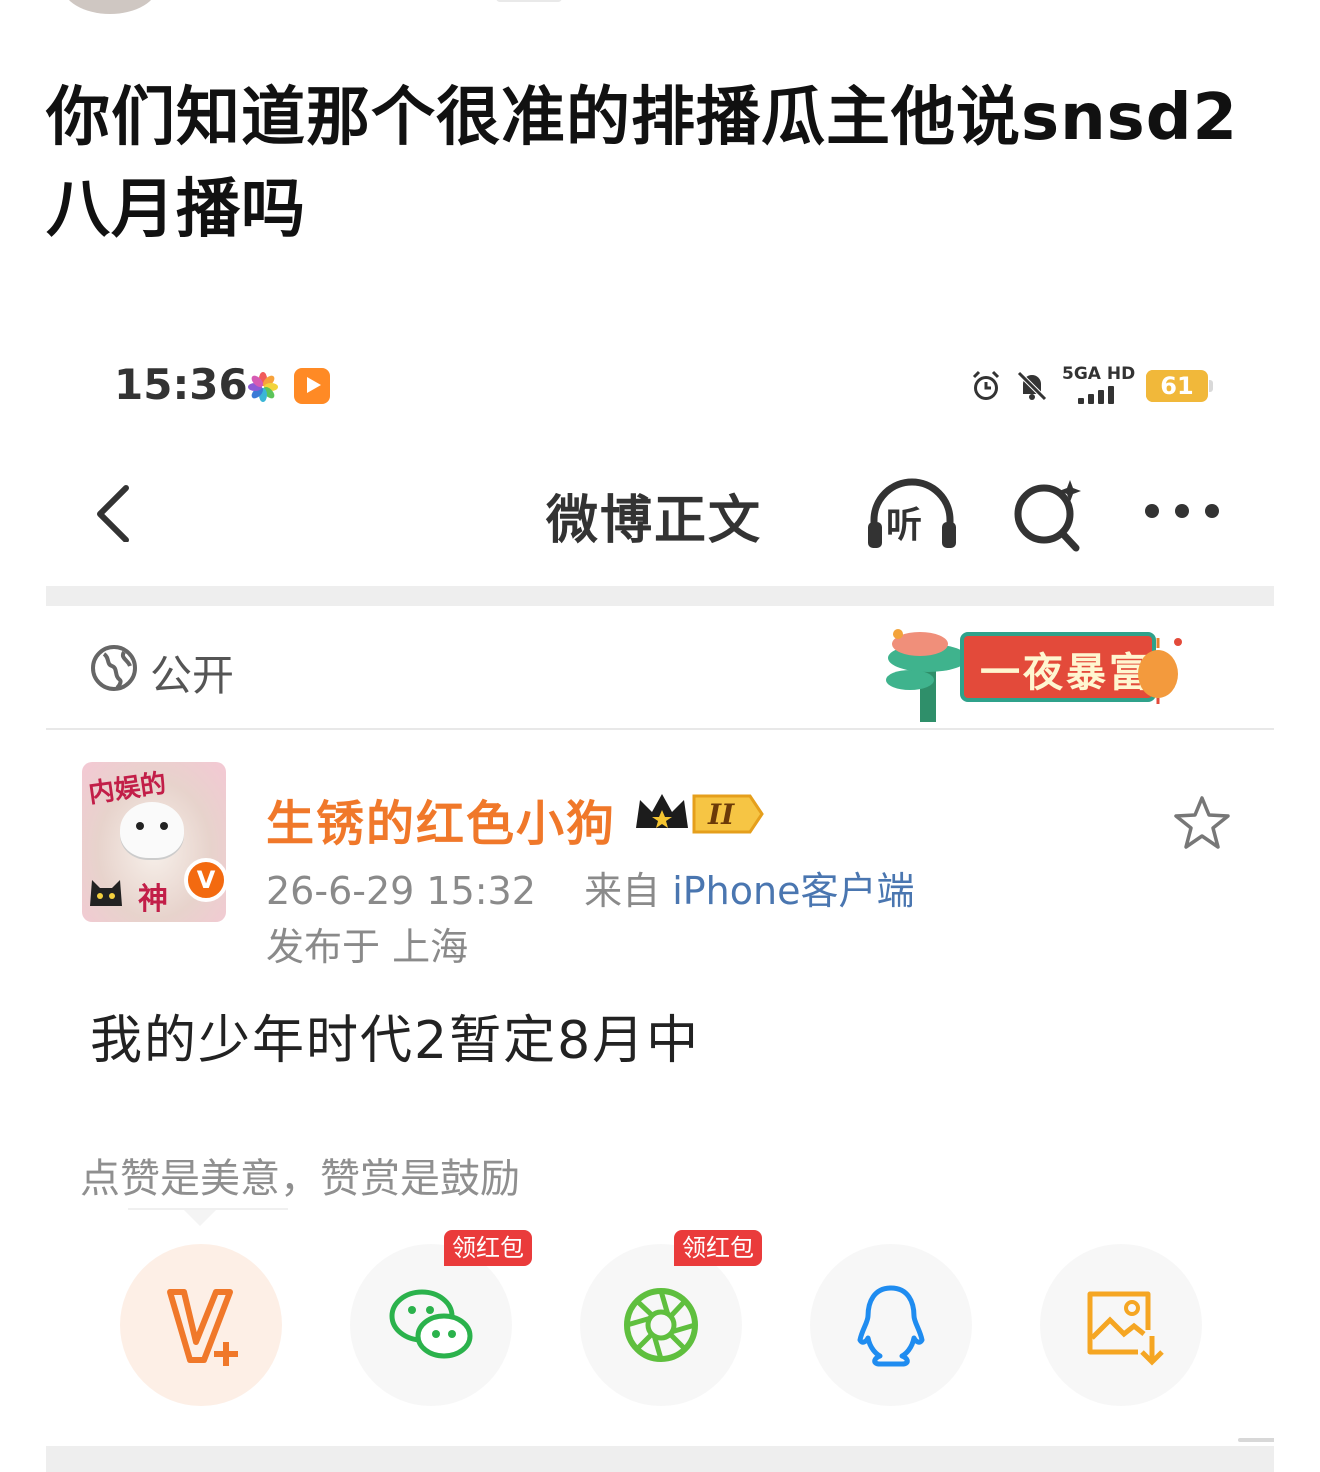 The image size is (1320, 1472). I want to click on verified-badge: V, so click(206, 880).